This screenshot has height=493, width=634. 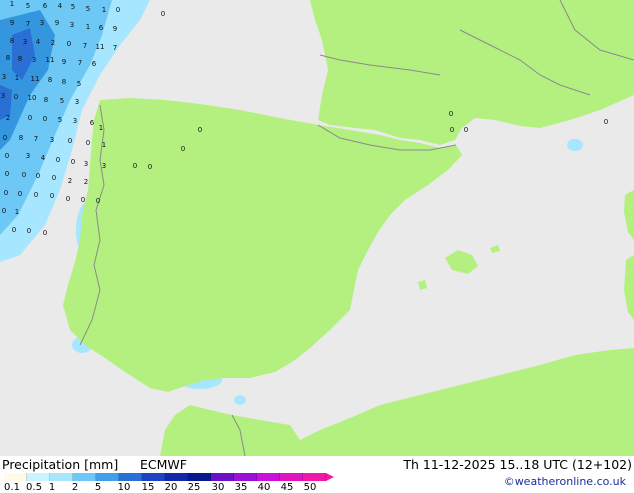 What do you see at coordinates (75, 487) in the screenshot?
I see `legend-tick-label: 2` at bounding box center [75, 487].